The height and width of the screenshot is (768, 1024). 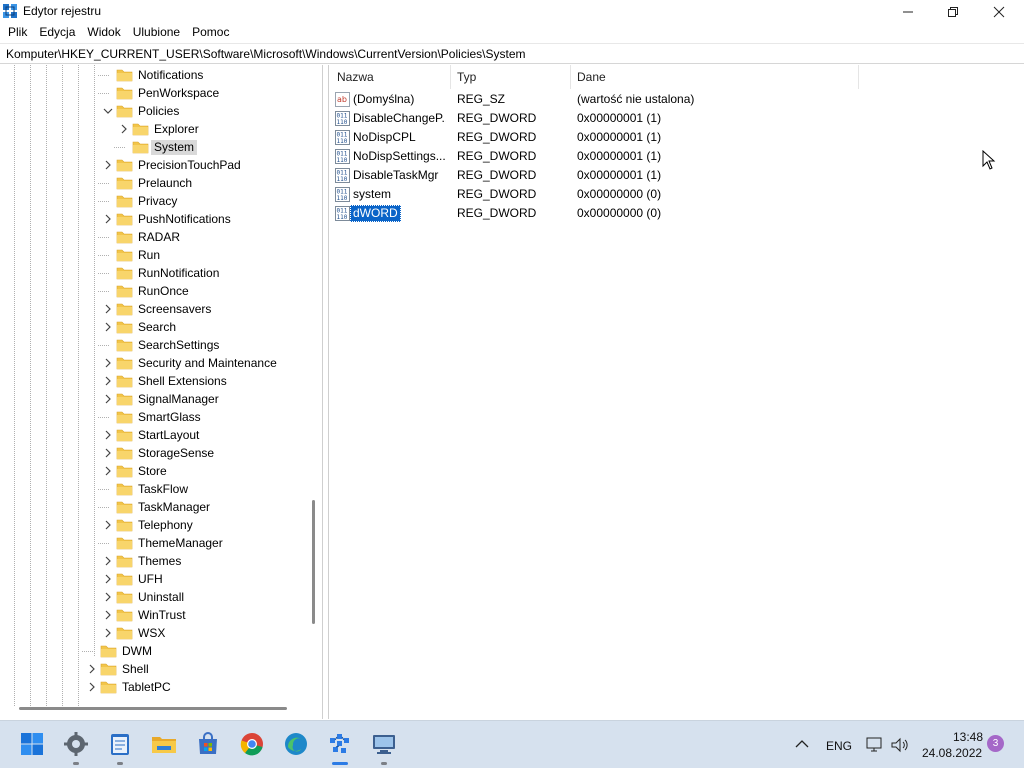 What do you see at coordinates (176, 453) in the screenshot?
I see `tree-node-label: StorageSense` at bounding box center [176, 453].